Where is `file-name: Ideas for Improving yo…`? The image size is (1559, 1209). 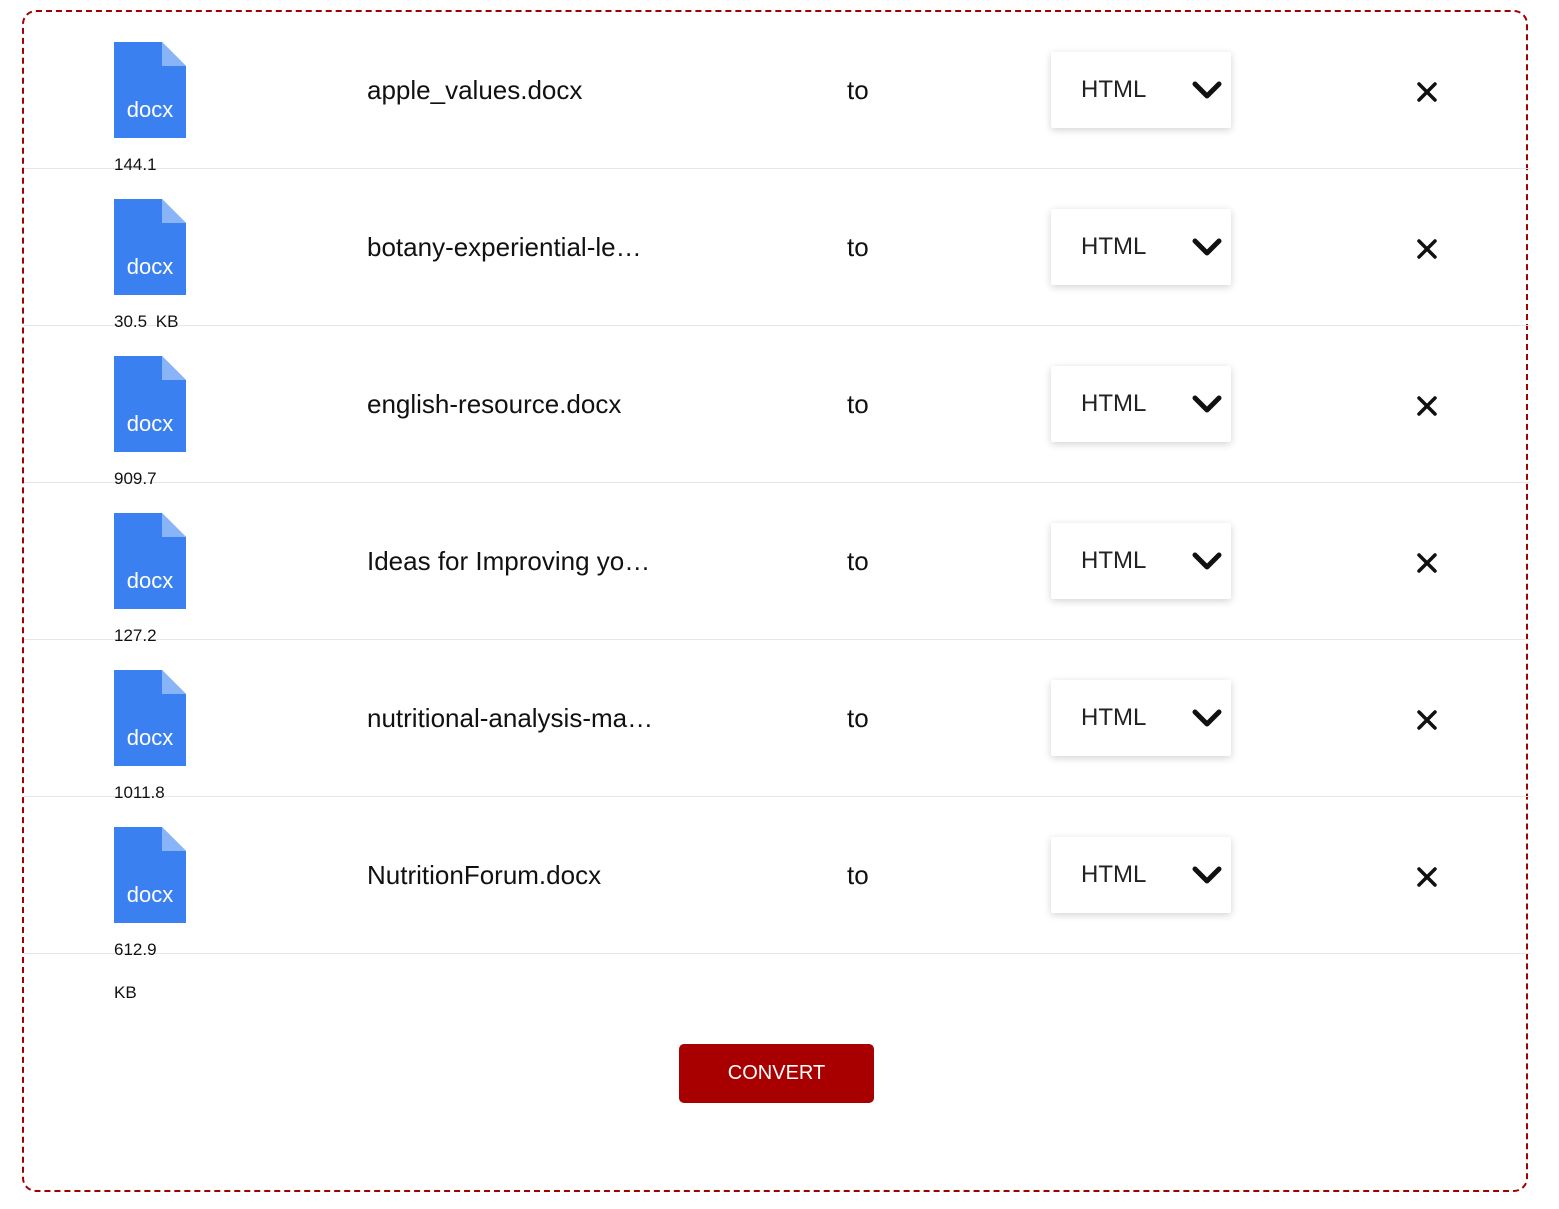 file-name: Ideas for Improving yo… is located at coordinates (509, 561).